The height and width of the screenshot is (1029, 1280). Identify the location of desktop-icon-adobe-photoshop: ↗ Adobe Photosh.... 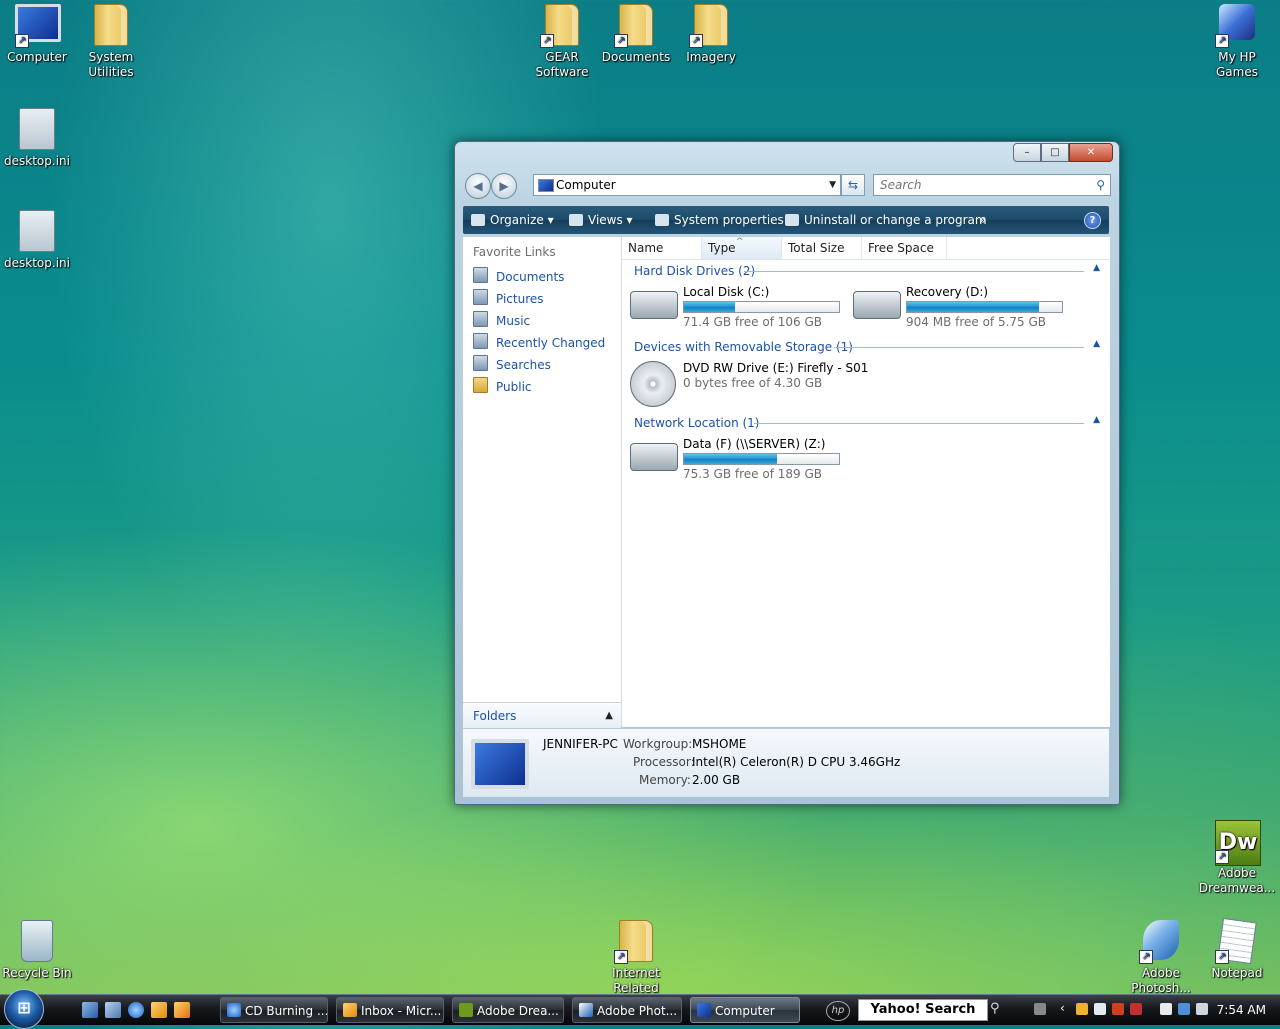
(1161, 957).